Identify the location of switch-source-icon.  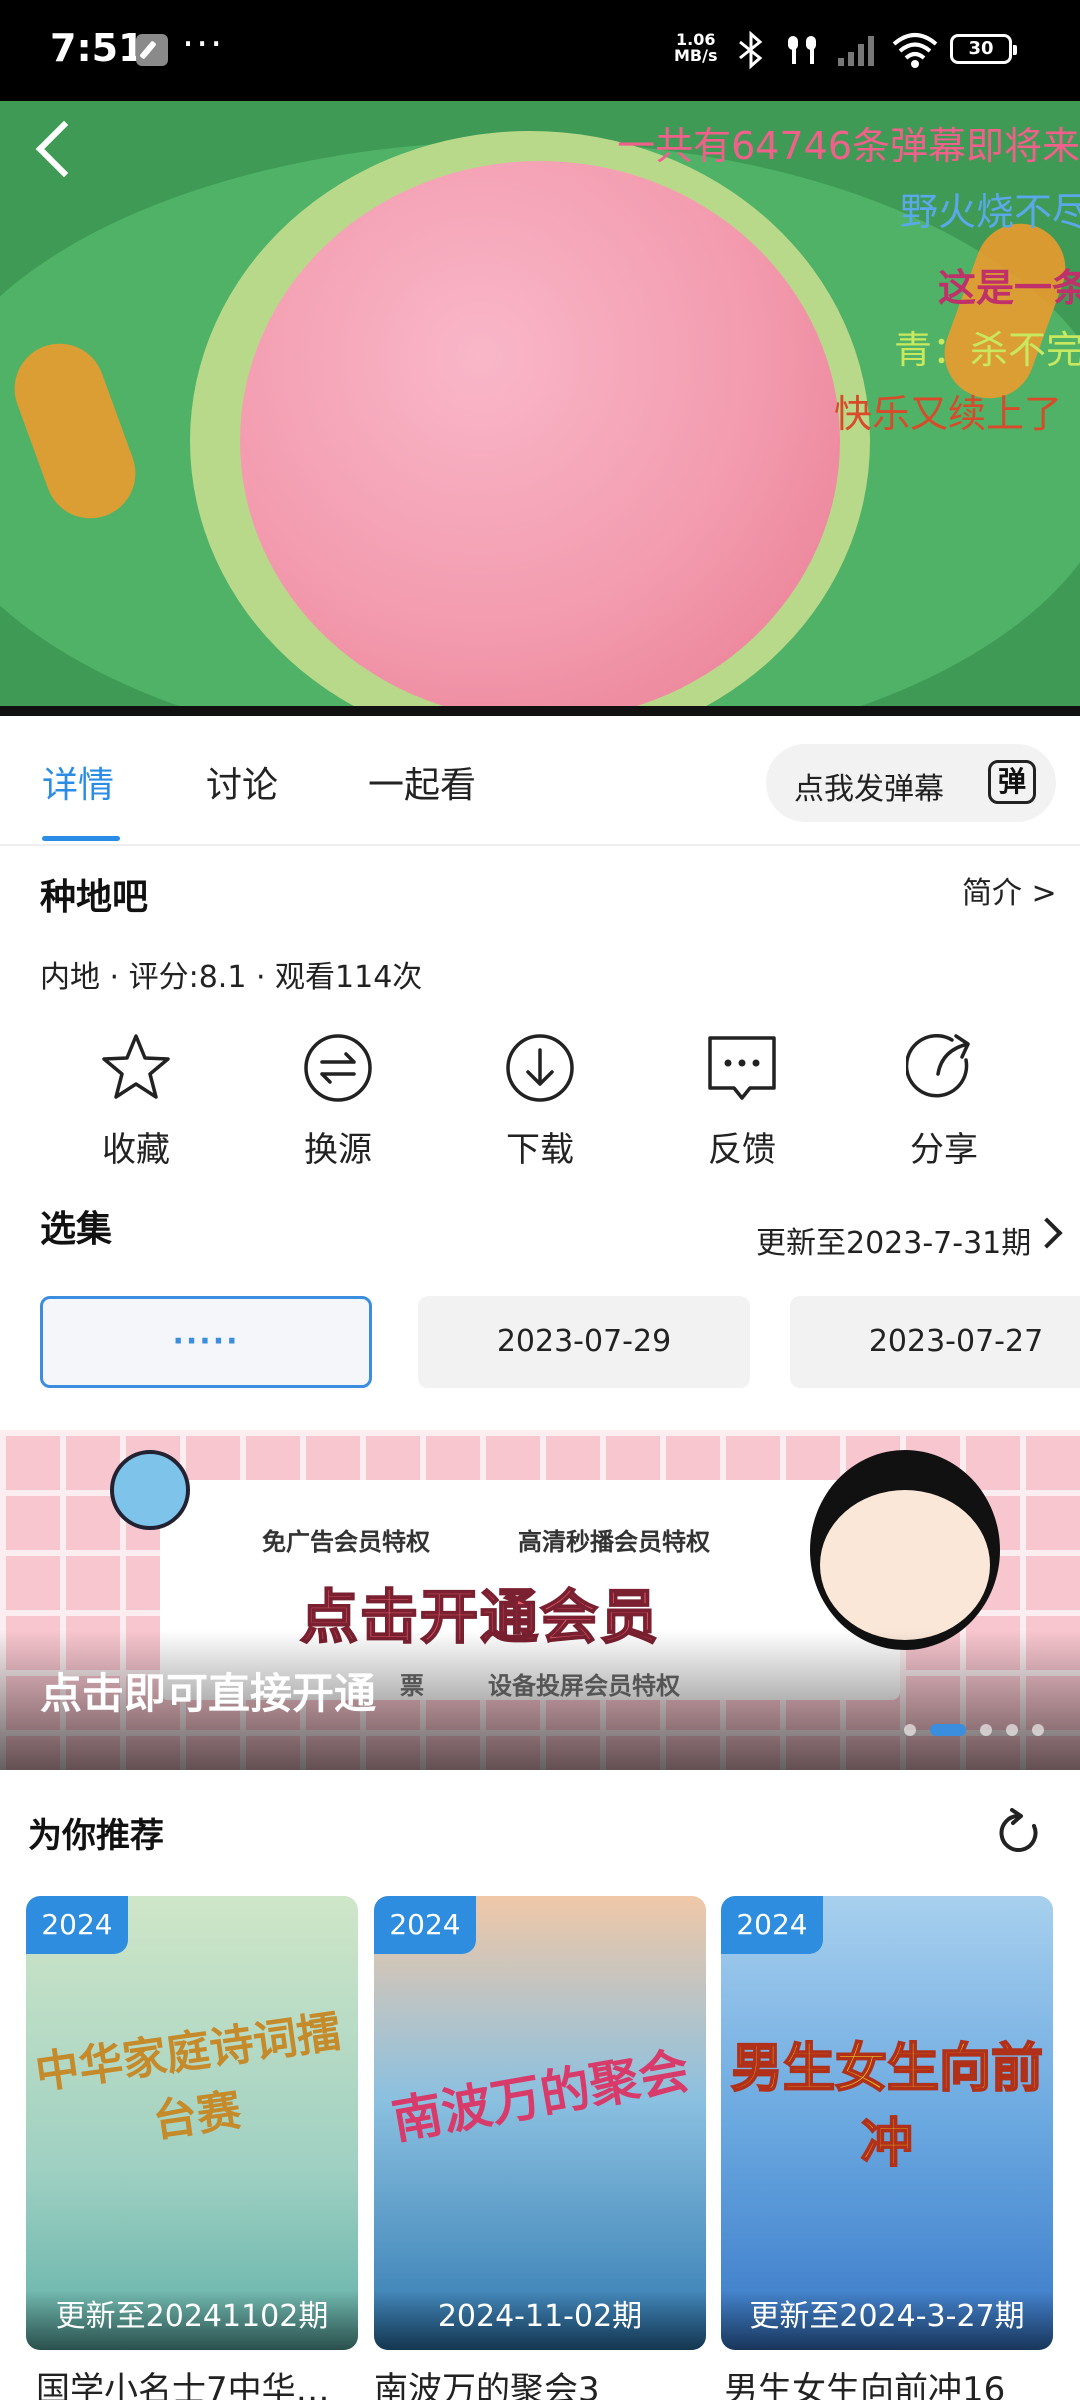
(338, 1068).